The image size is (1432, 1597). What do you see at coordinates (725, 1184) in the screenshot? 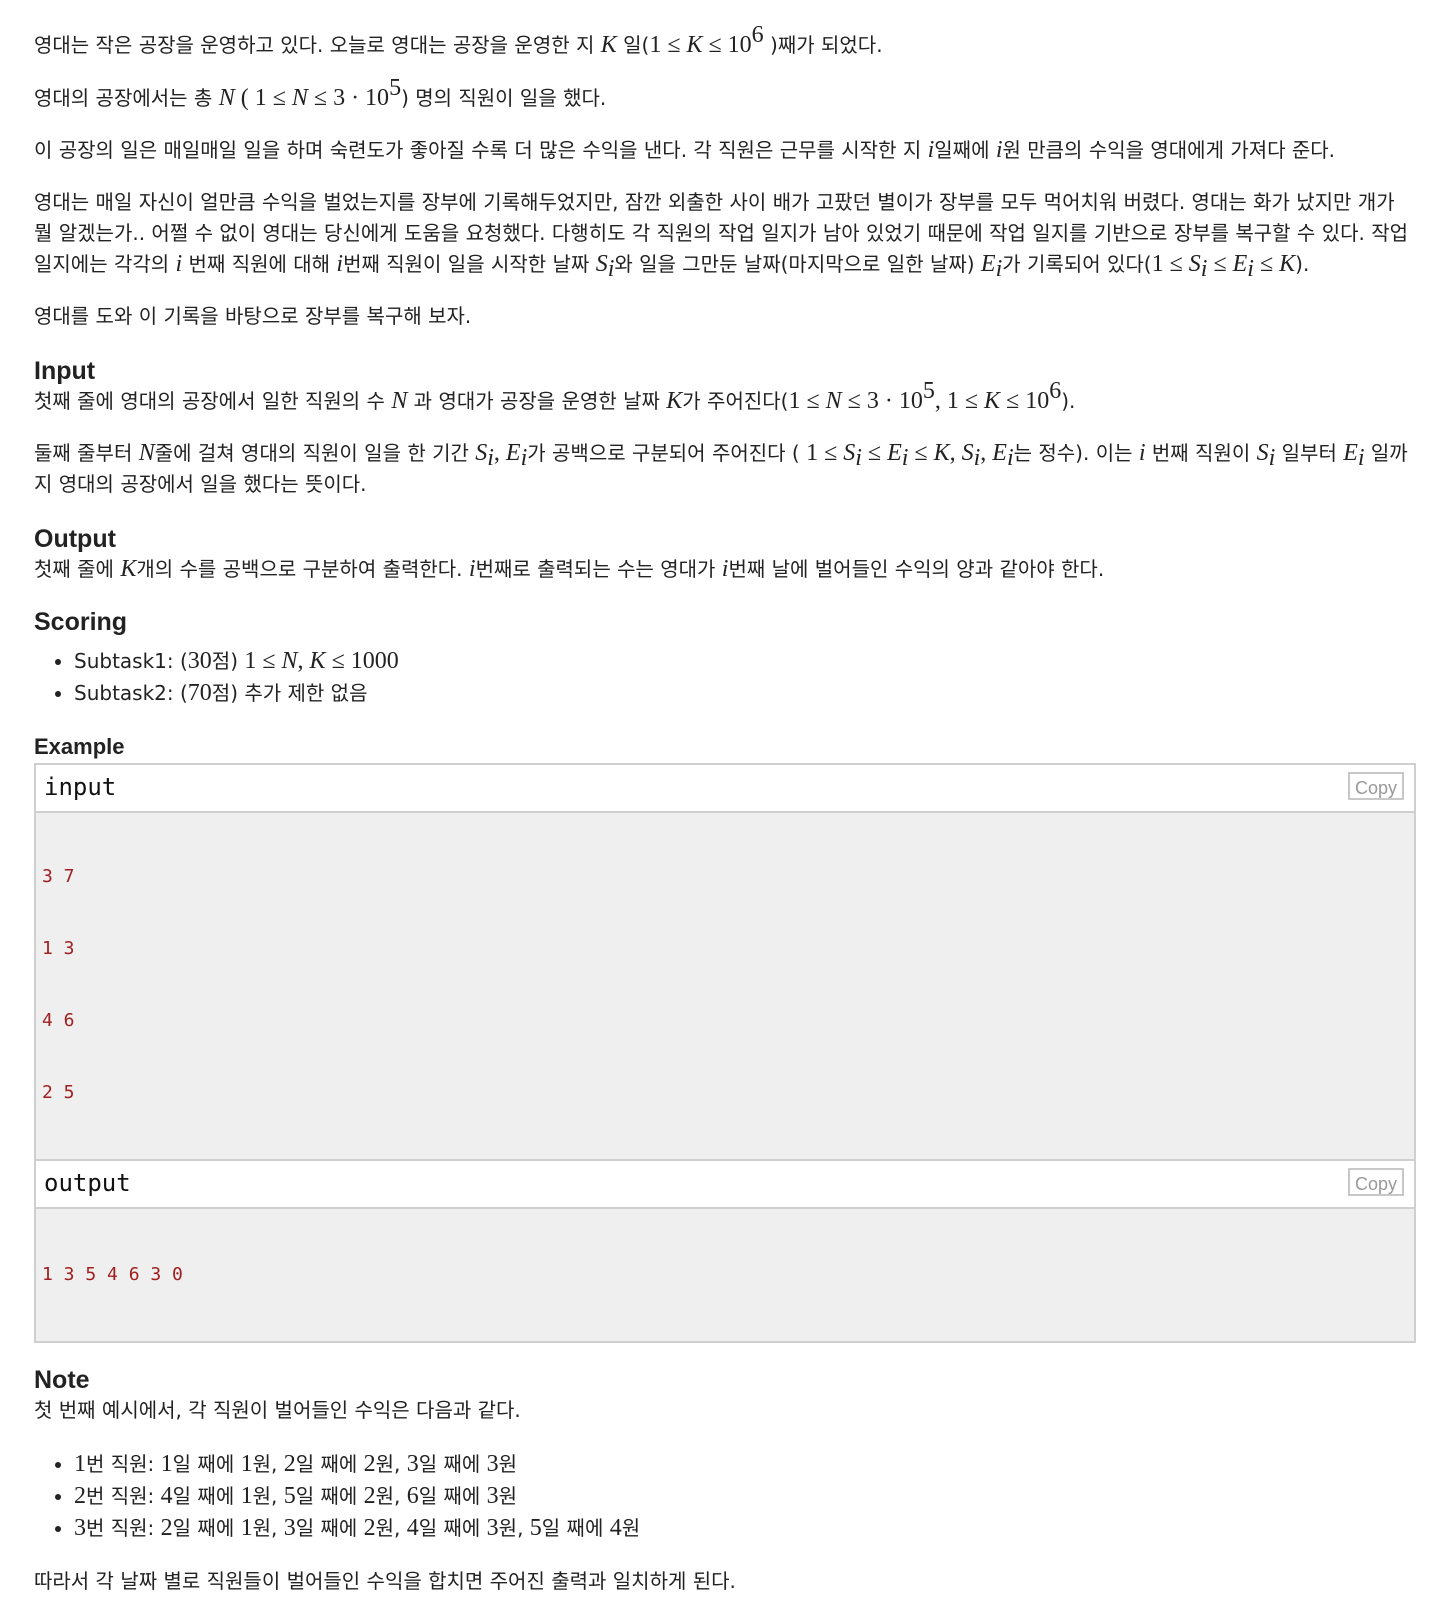
I see `sample-output-header: output Copy` at bounding box center [725, 1184].